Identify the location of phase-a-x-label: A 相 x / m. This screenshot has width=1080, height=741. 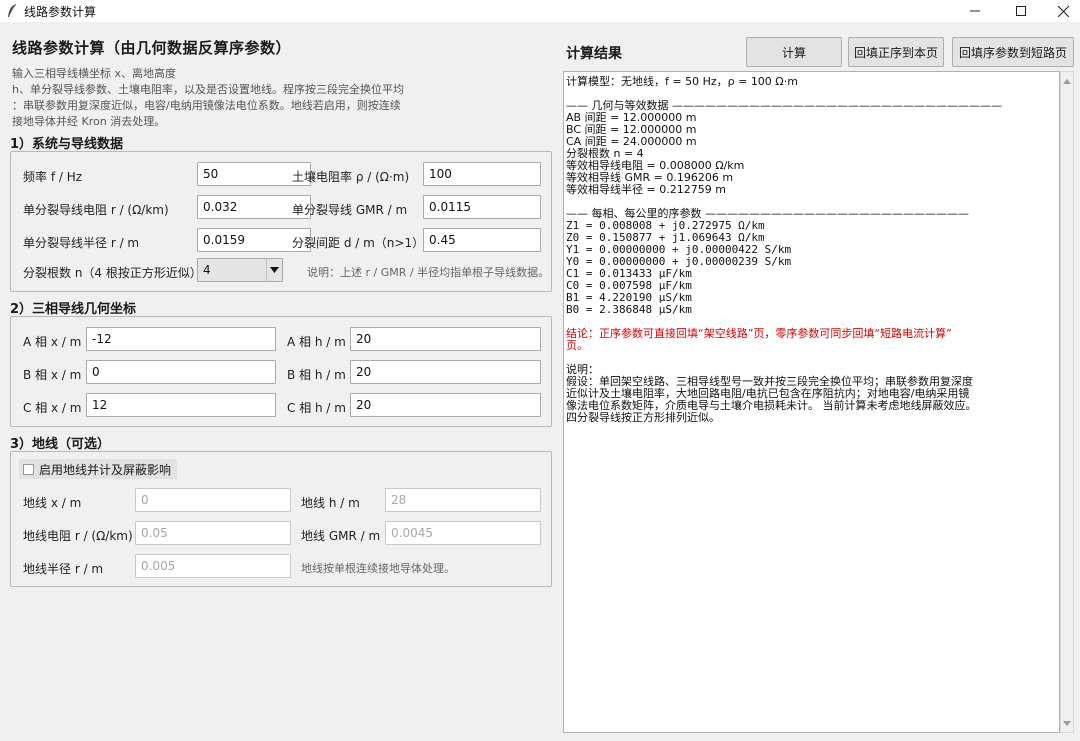
(52, 342).